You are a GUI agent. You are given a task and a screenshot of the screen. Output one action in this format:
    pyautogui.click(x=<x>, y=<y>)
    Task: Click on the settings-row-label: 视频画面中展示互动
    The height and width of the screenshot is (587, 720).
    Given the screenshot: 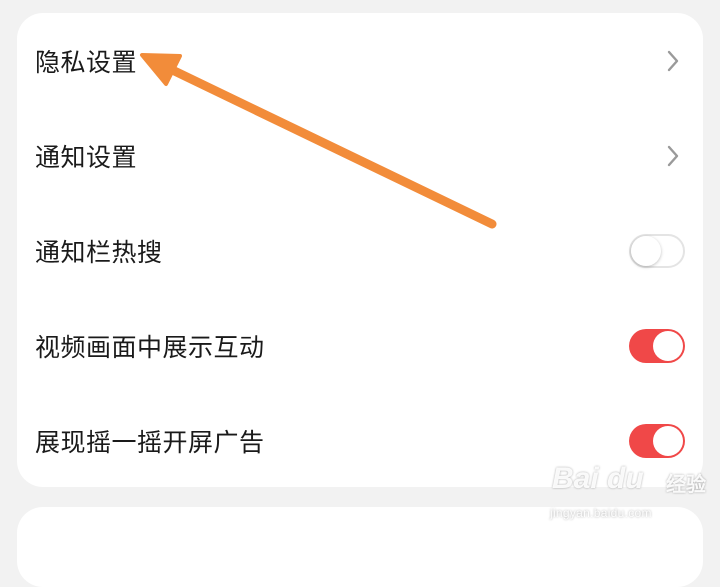 What is the action you would take?
    pyautogui.click(x=150, y=347)
    